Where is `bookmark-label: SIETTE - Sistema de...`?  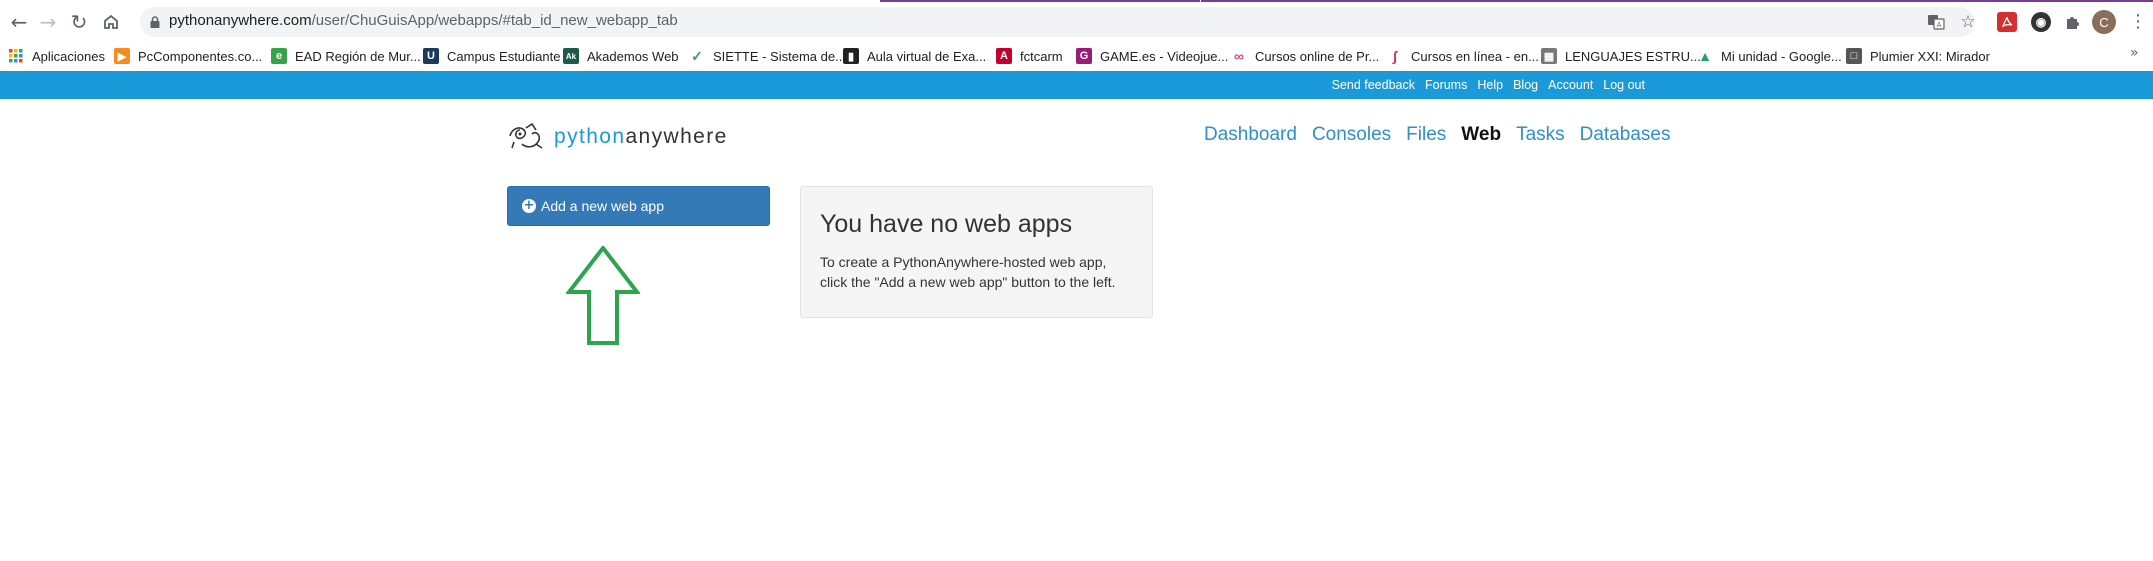
bookmark-label: SIETTE - Sistema de... is located at coordinates (779, 56).